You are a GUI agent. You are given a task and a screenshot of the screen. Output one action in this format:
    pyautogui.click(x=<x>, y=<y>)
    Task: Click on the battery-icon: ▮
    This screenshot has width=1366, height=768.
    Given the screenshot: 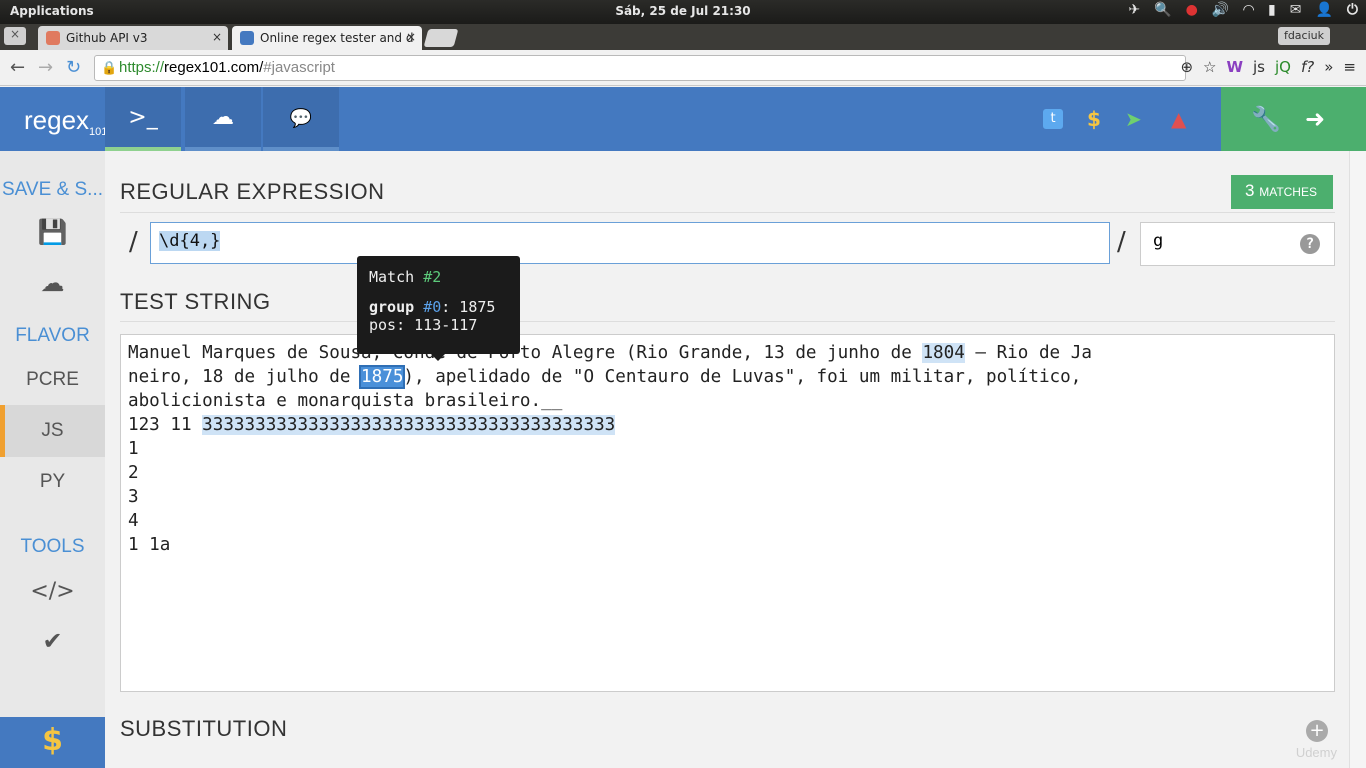 What is the action you would take?
    pyautogui.click(x=1272, y=10)
    